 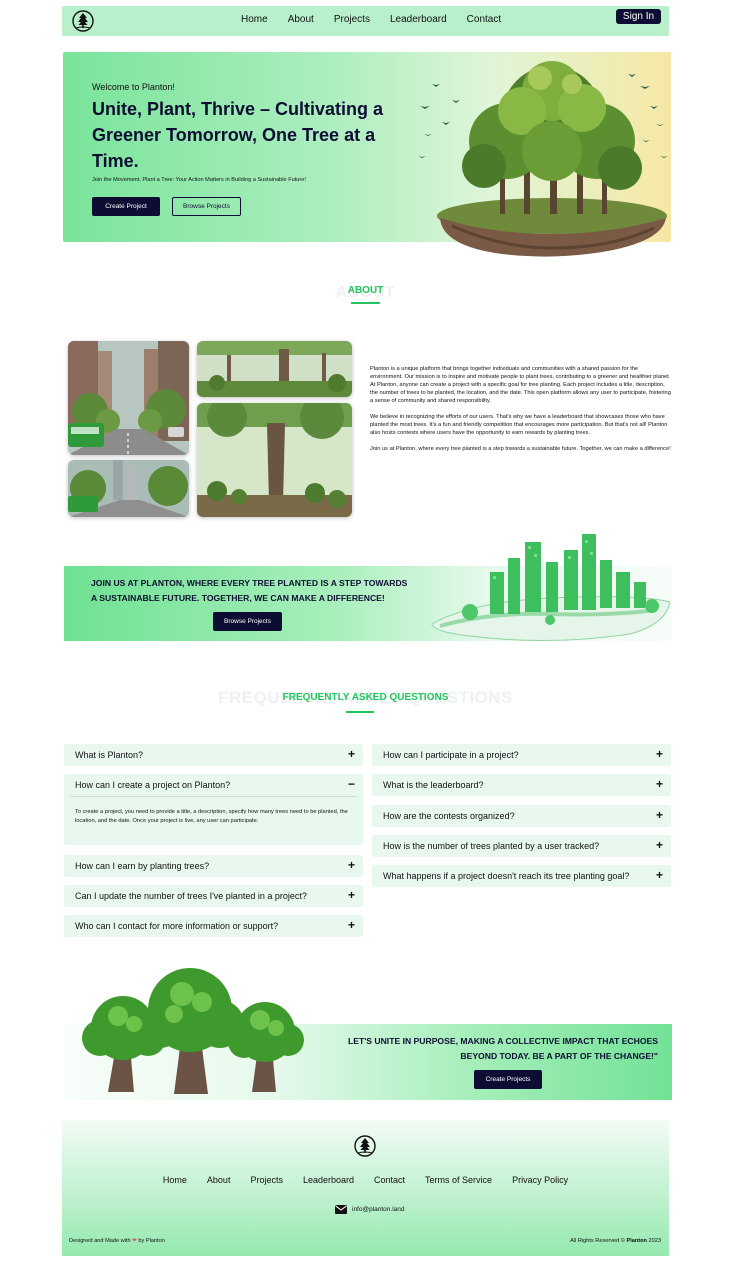 I want to click on about-heading-underline, so click(x=365, y=303).